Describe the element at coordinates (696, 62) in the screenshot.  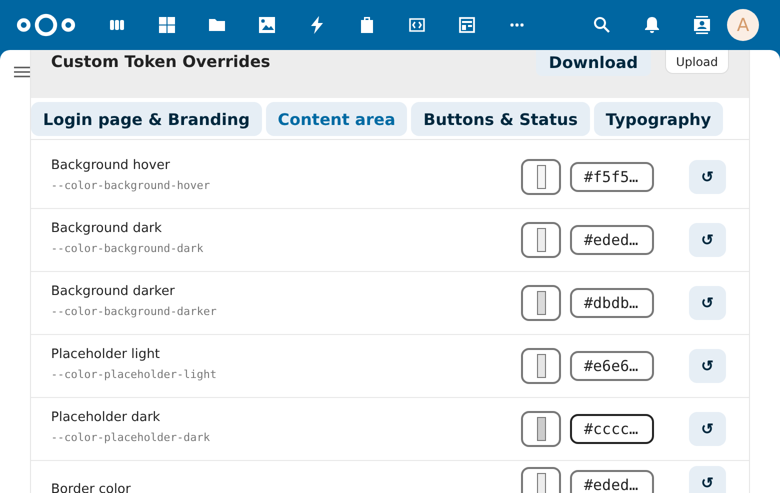
I see `upload-button: Upload` at that location.